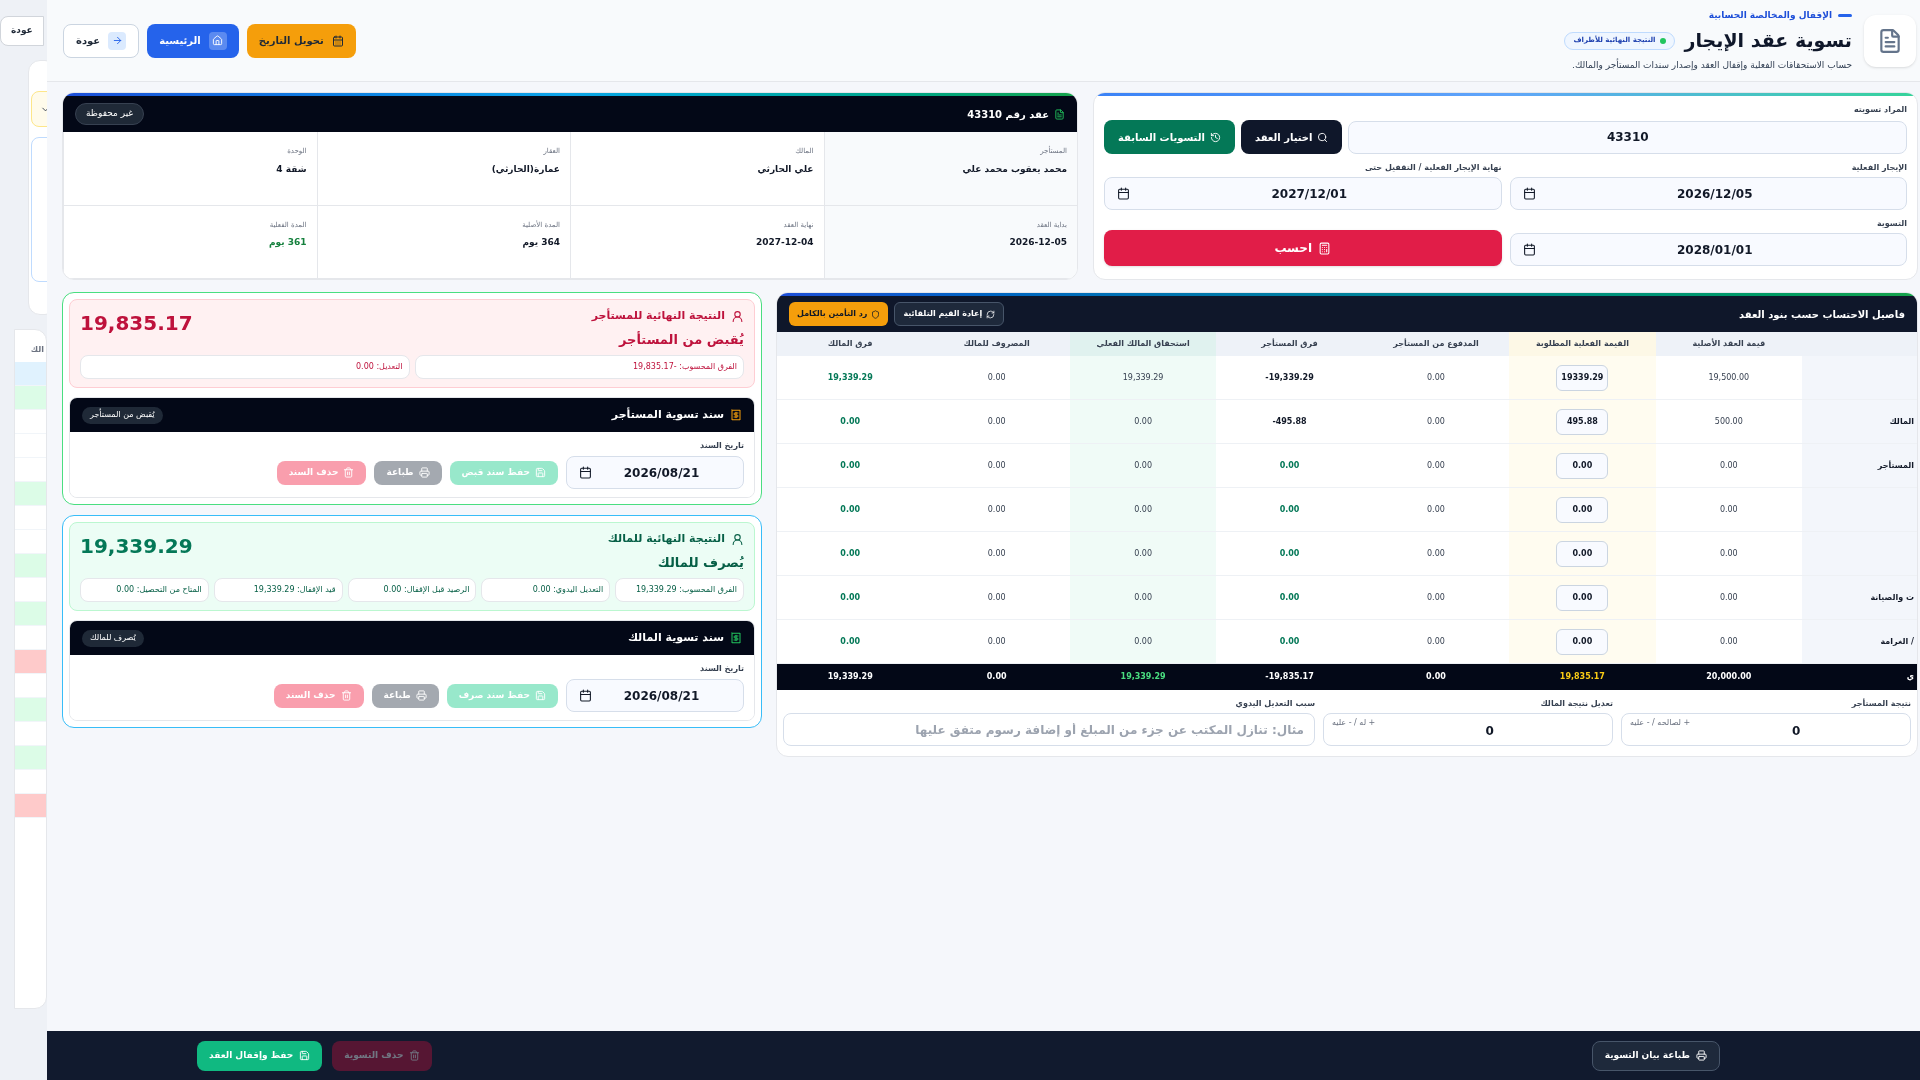 This screenshot has width=1920, height=1080. Describe the element at coordinates (1708, 193) in the screenshot. I see `date-field: 2026/12/05` at that location.